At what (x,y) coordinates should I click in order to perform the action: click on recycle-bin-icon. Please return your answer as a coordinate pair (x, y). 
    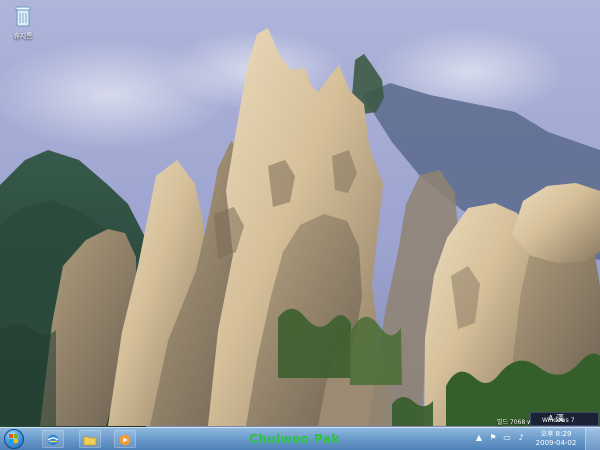
    Looking at the image, I should click on (23, 16).